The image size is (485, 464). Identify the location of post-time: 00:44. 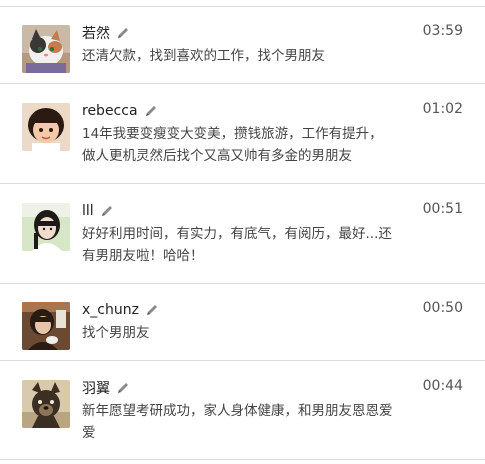
(442, 386).